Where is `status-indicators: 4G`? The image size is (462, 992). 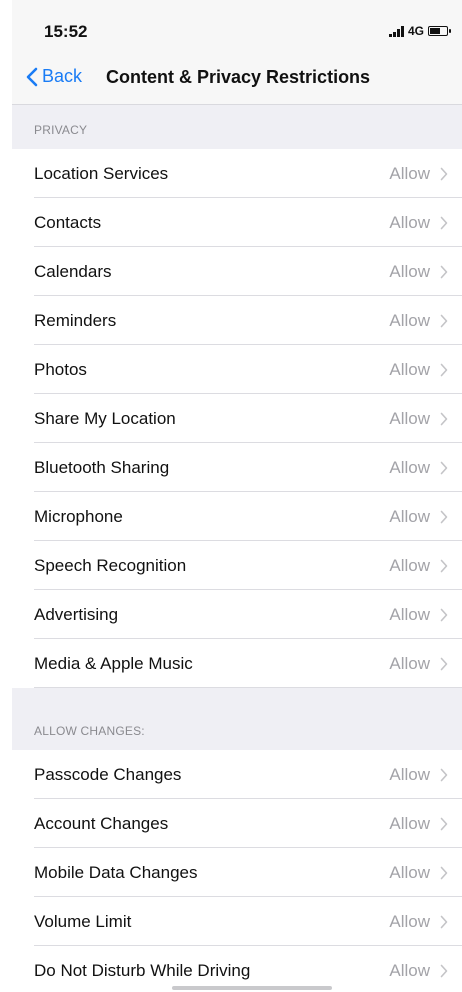
status-indicators: 4G is located at coordinates (419, 31).